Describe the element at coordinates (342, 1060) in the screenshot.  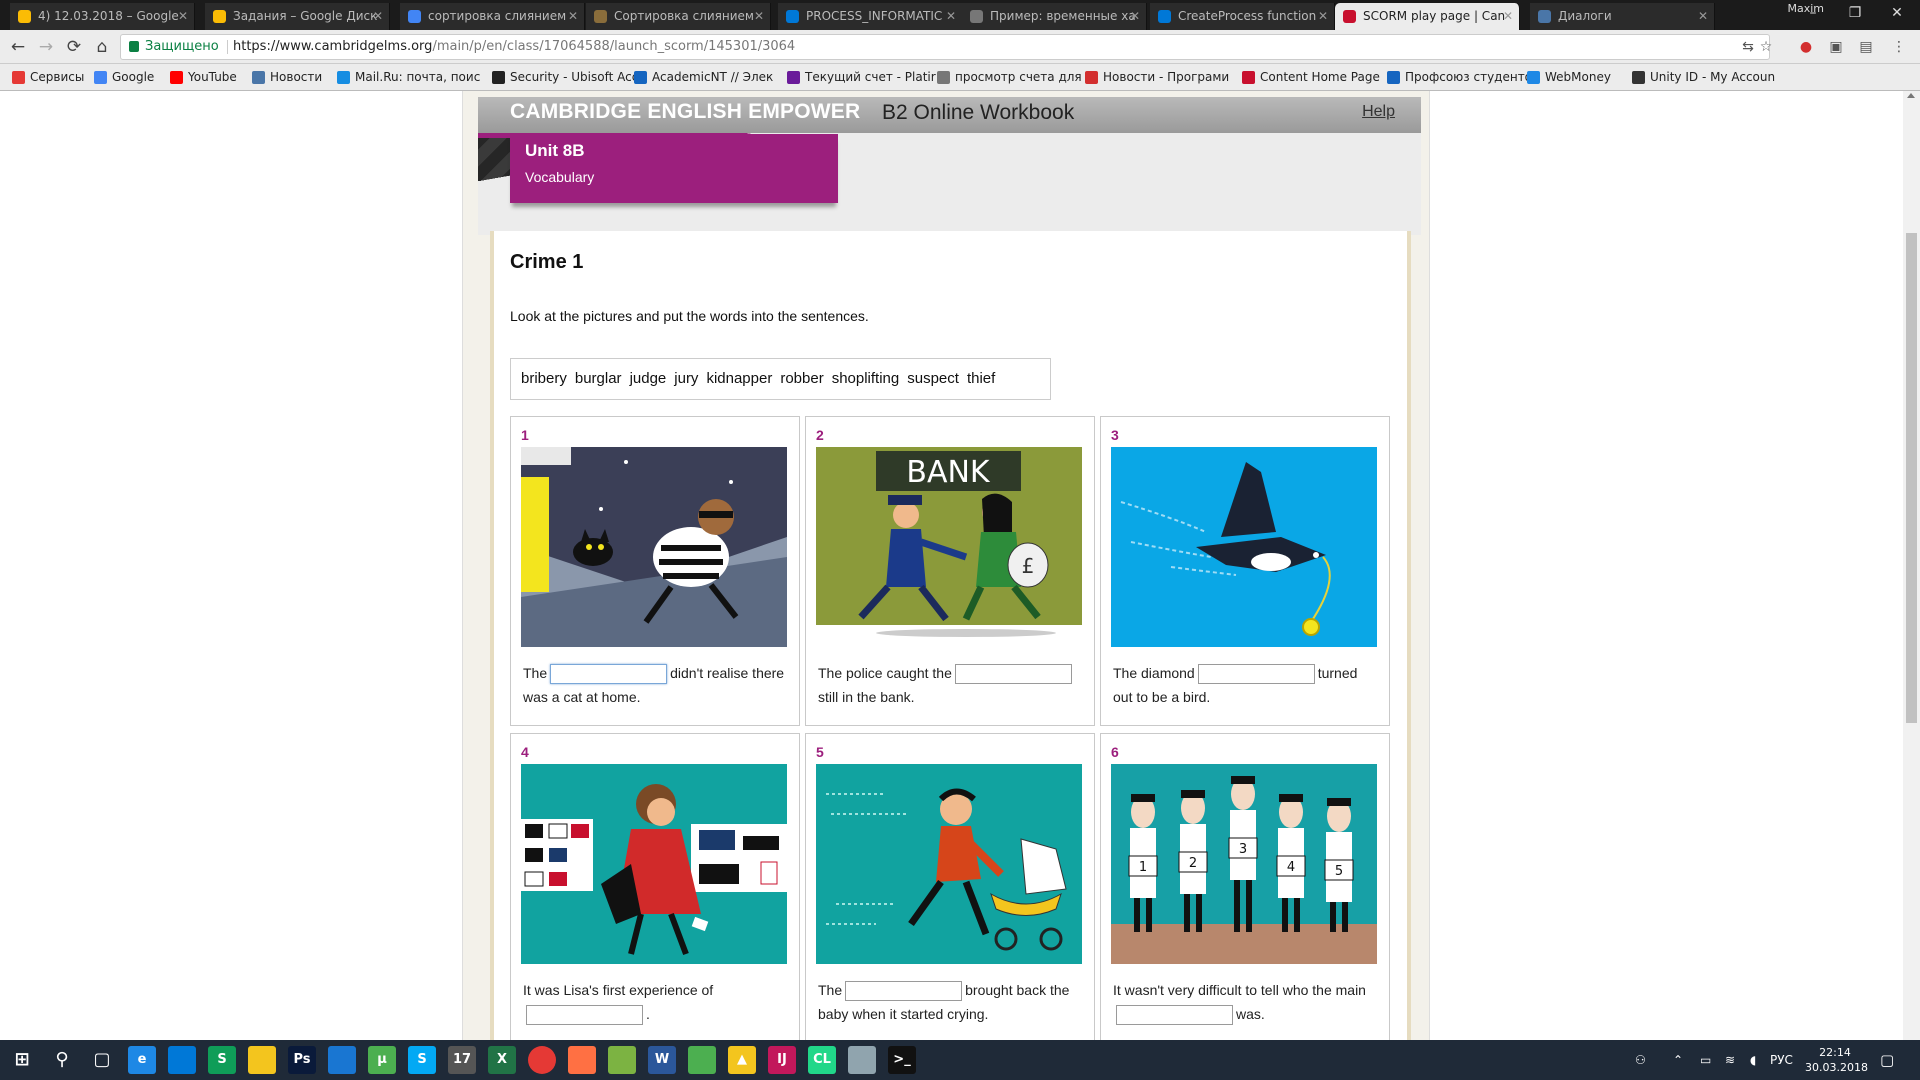
I see `dropbox-icon` at that location.